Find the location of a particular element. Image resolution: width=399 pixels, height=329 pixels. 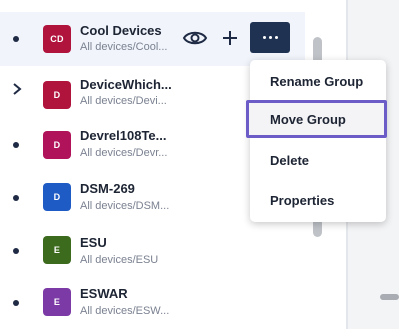

menu-item-move-group: Move Group is located at coordinates (316, 119).